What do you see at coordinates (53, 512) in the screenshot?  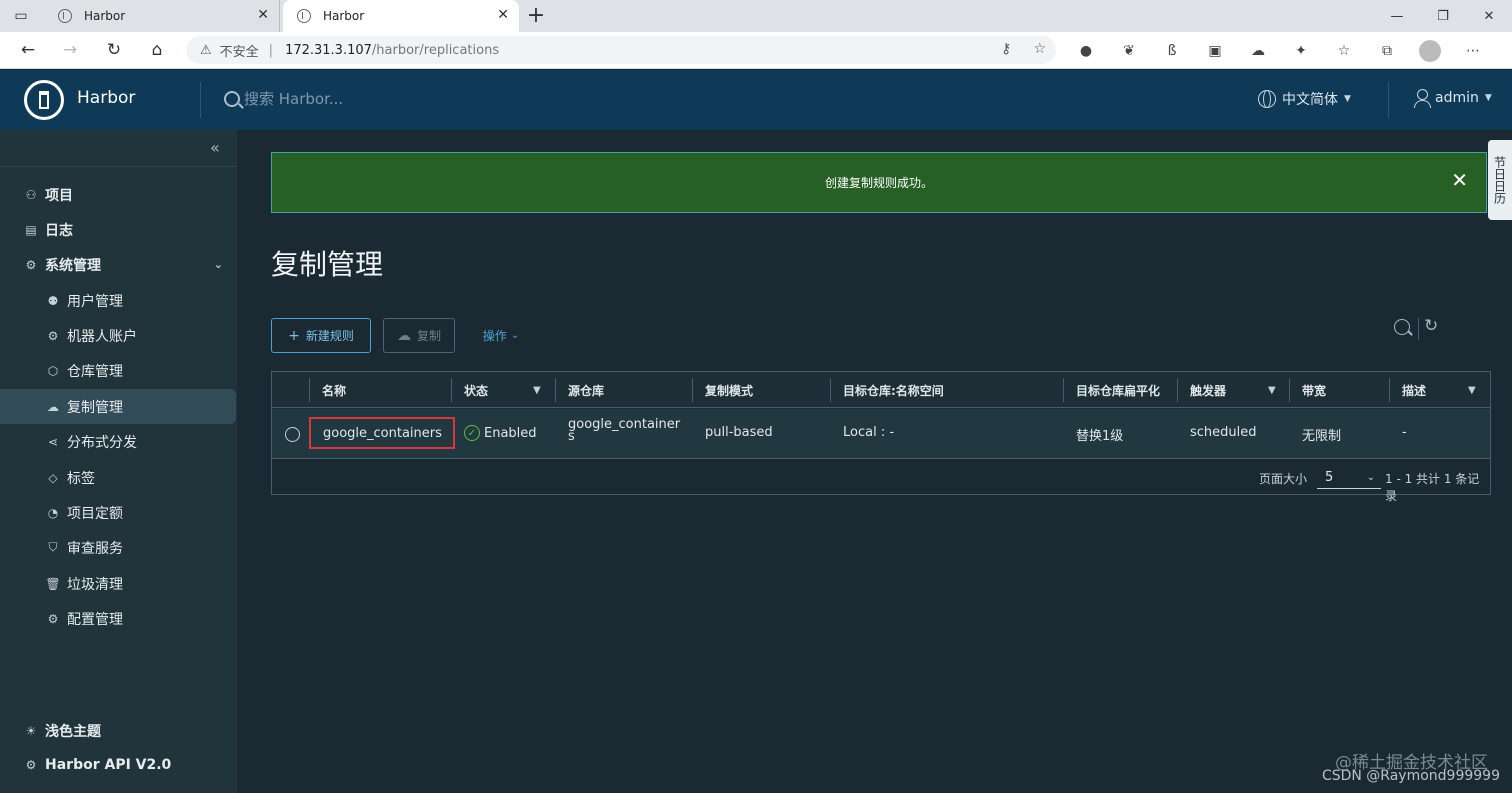 I see `quota-icon: ◔` at bounding box center [53, 512].